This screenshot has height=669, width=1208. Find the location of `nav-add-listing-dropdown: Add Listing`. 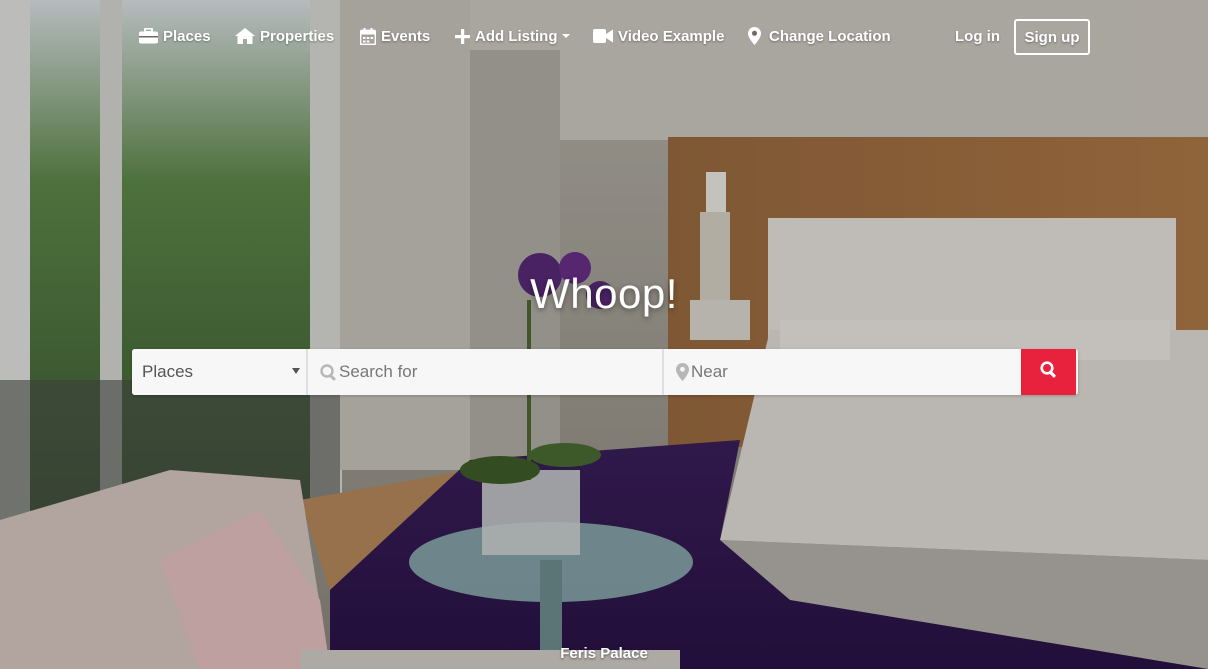

nav-add-listing-dropdown: Add Listing is located at coordinates (512, 36).